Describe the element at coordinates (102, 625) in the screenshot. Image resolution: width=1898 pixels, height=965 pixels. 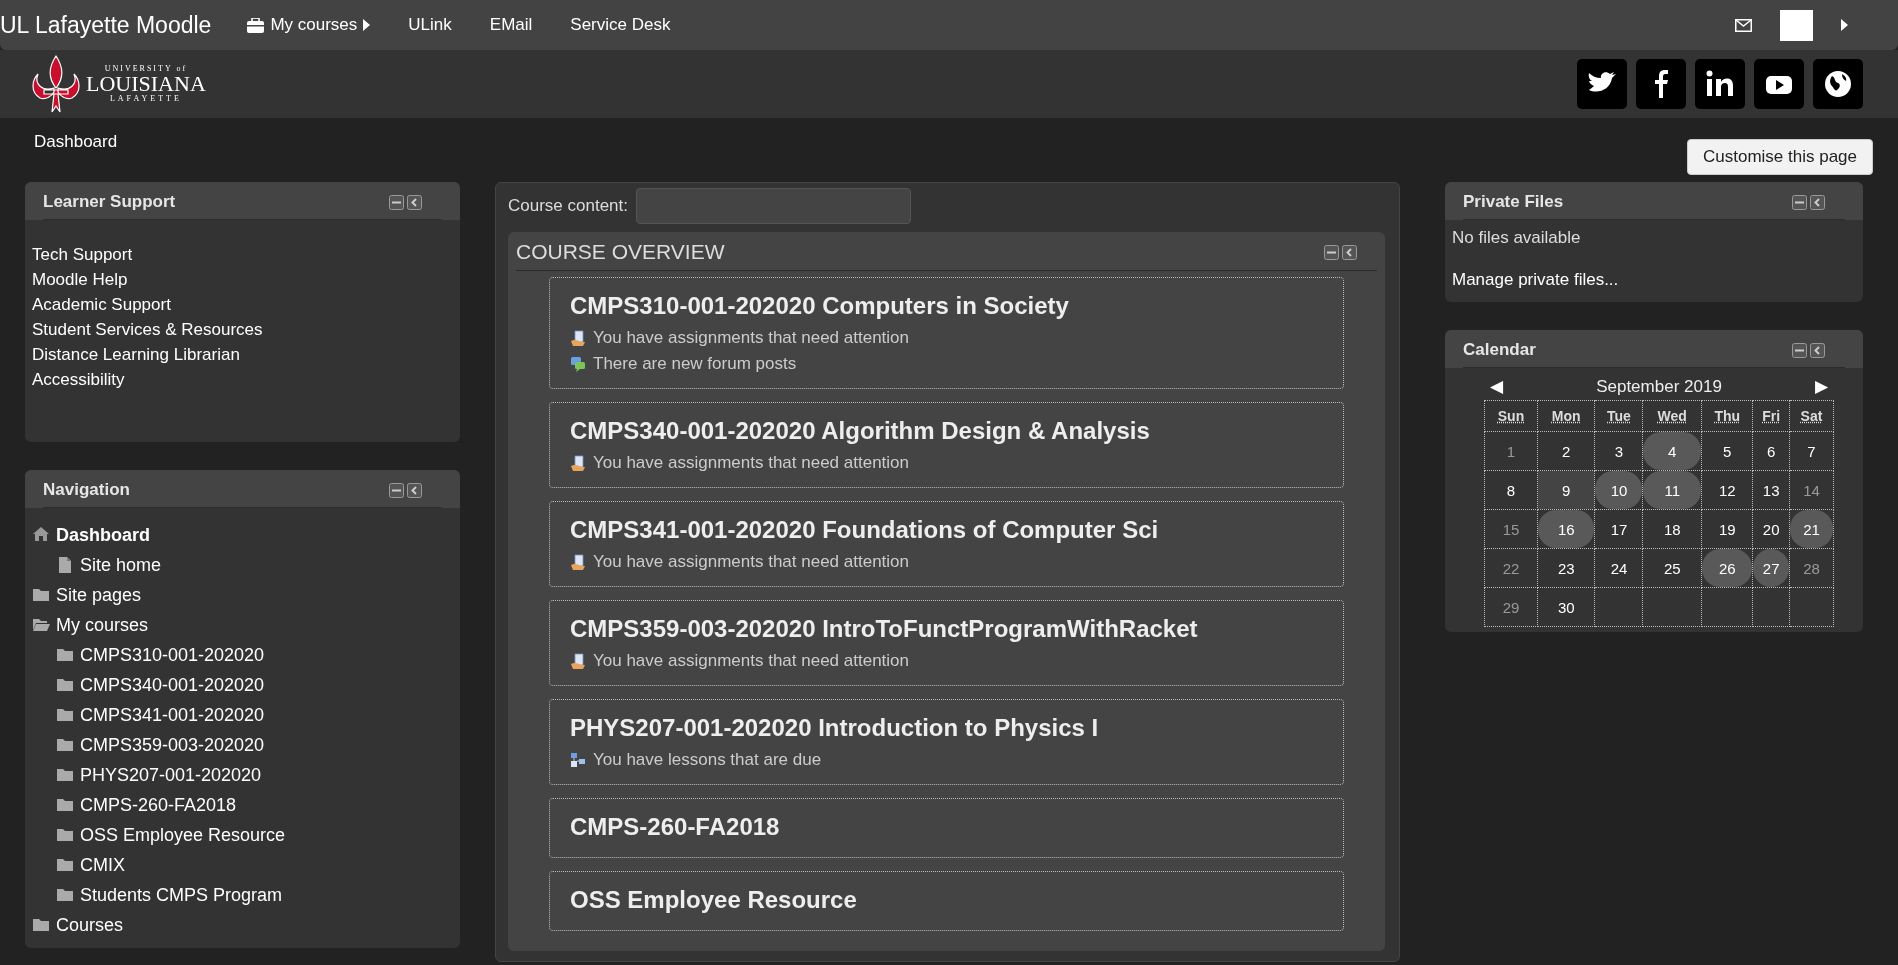
I see `nav-item: My courses` at that location.